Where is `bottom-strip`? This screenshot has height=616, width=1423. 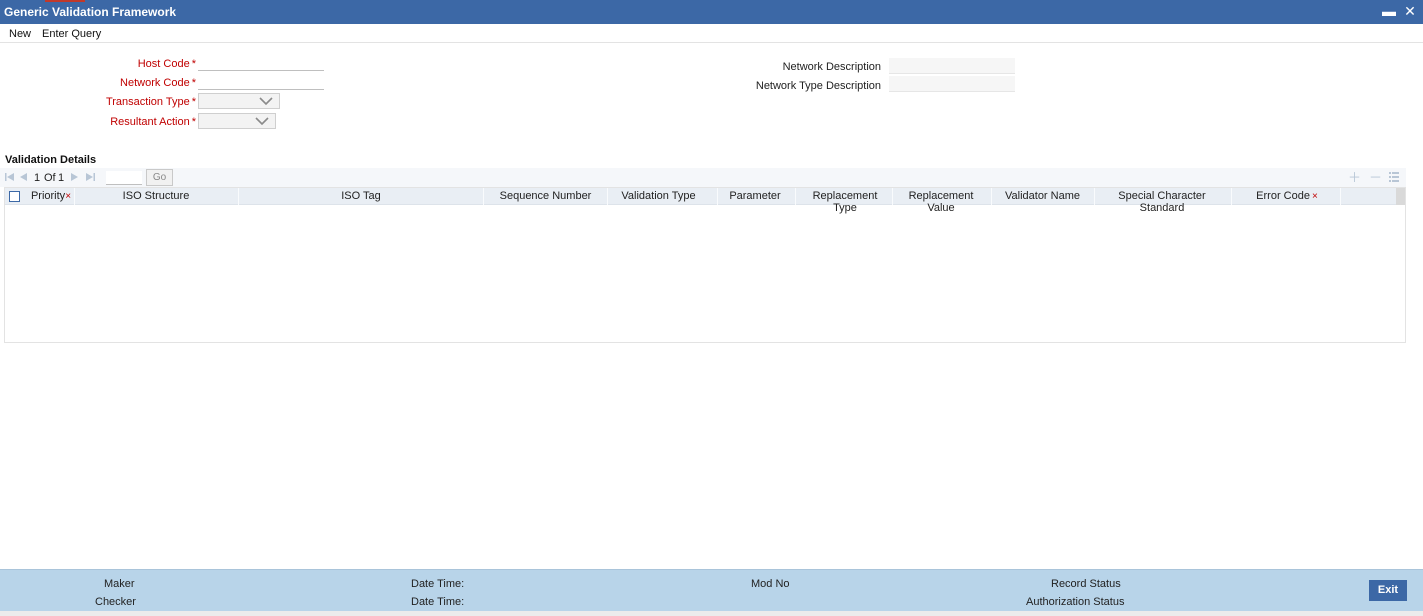
bottom-strip is located at coordinates (711, 613).